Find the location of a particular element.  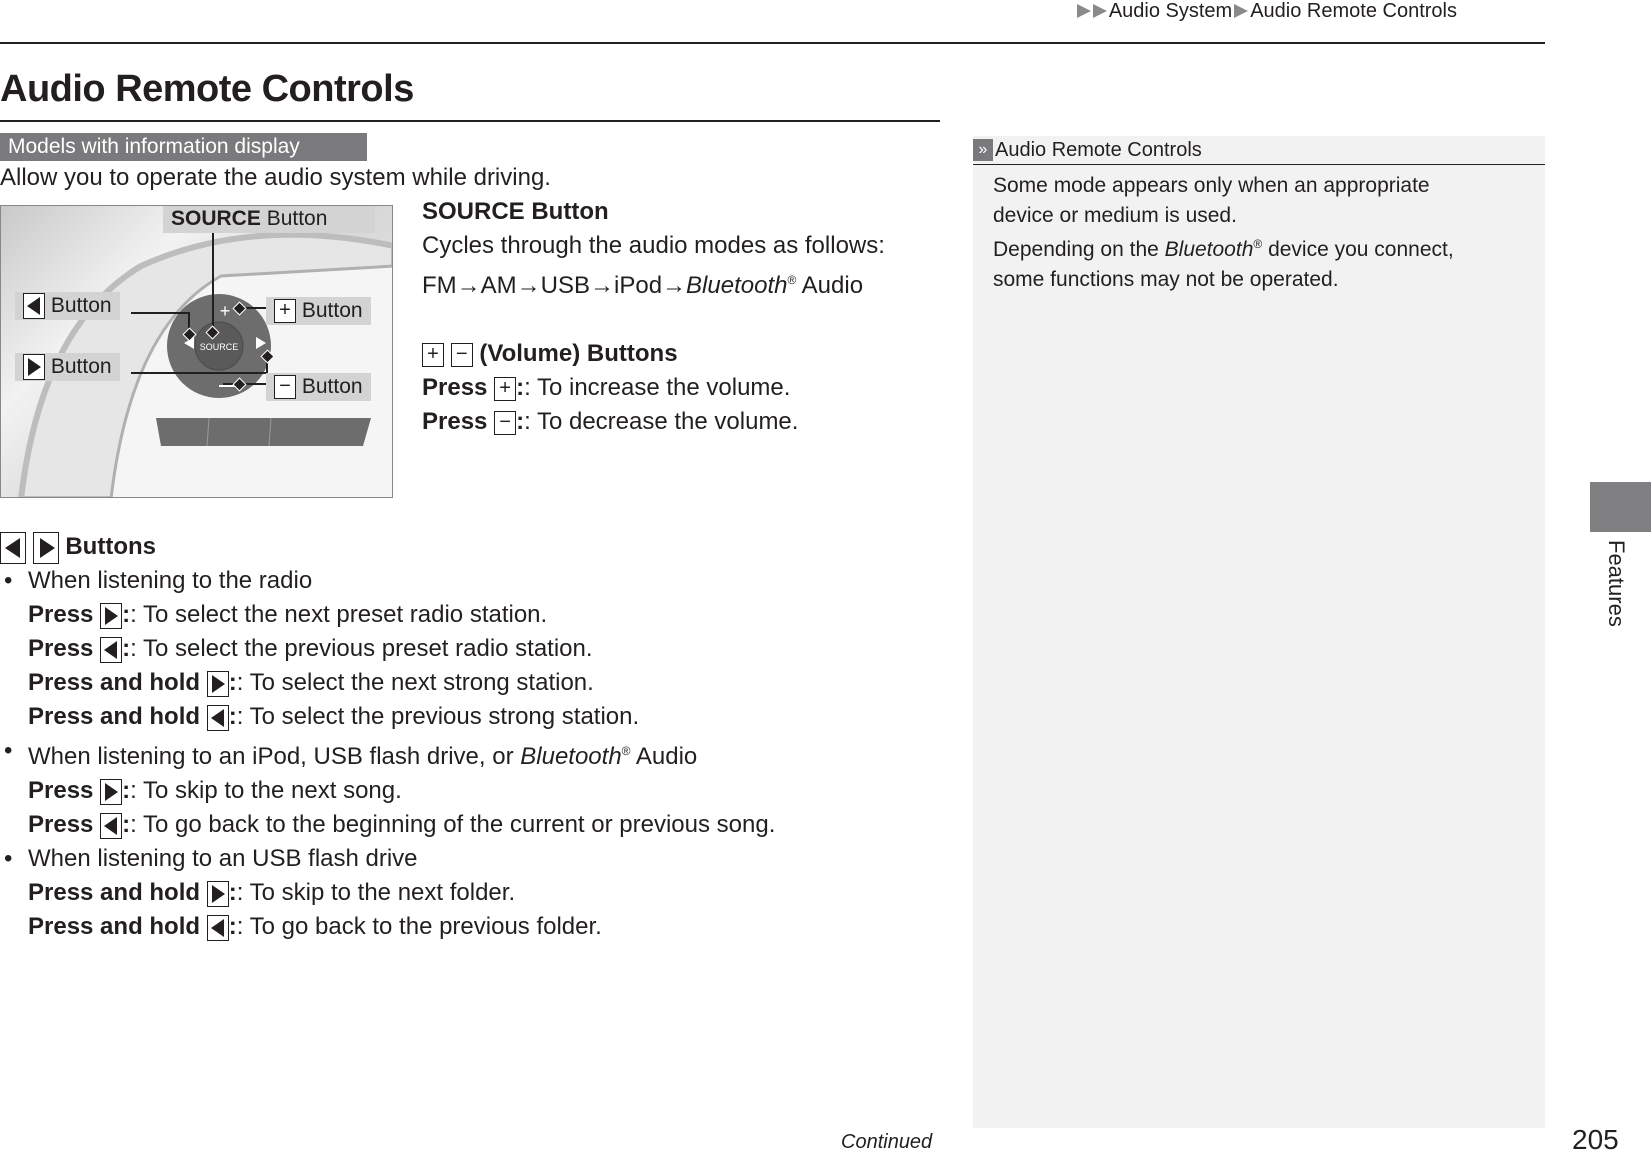

volume-heading: + − (Volume) Buttons is located at coordinates (682, 354).